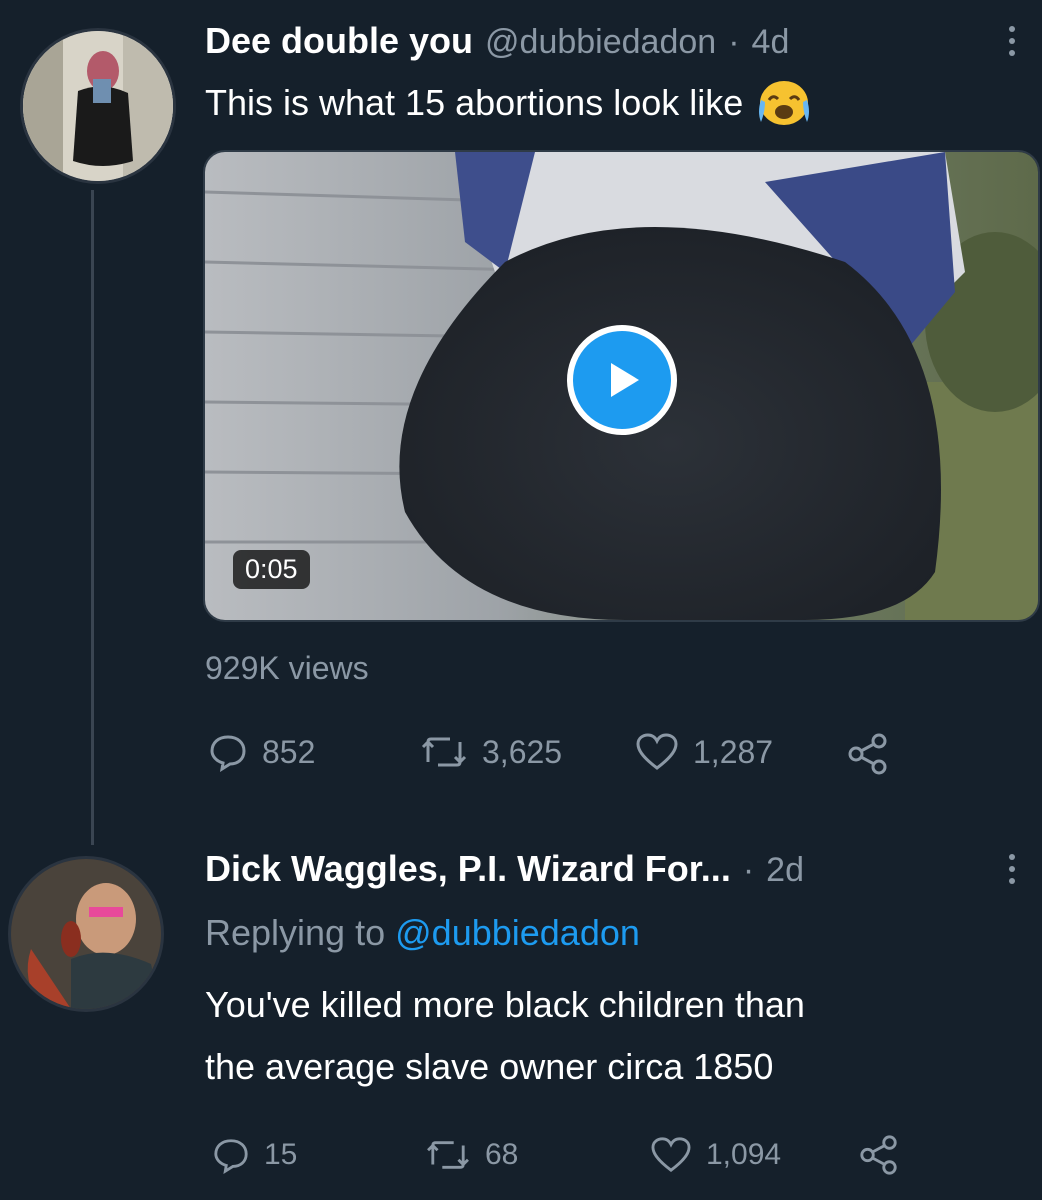  What do you see at coordinates (339, 41) in the screenshot?
I see `display-name: Dee double you` at bounding box center [339, 41].